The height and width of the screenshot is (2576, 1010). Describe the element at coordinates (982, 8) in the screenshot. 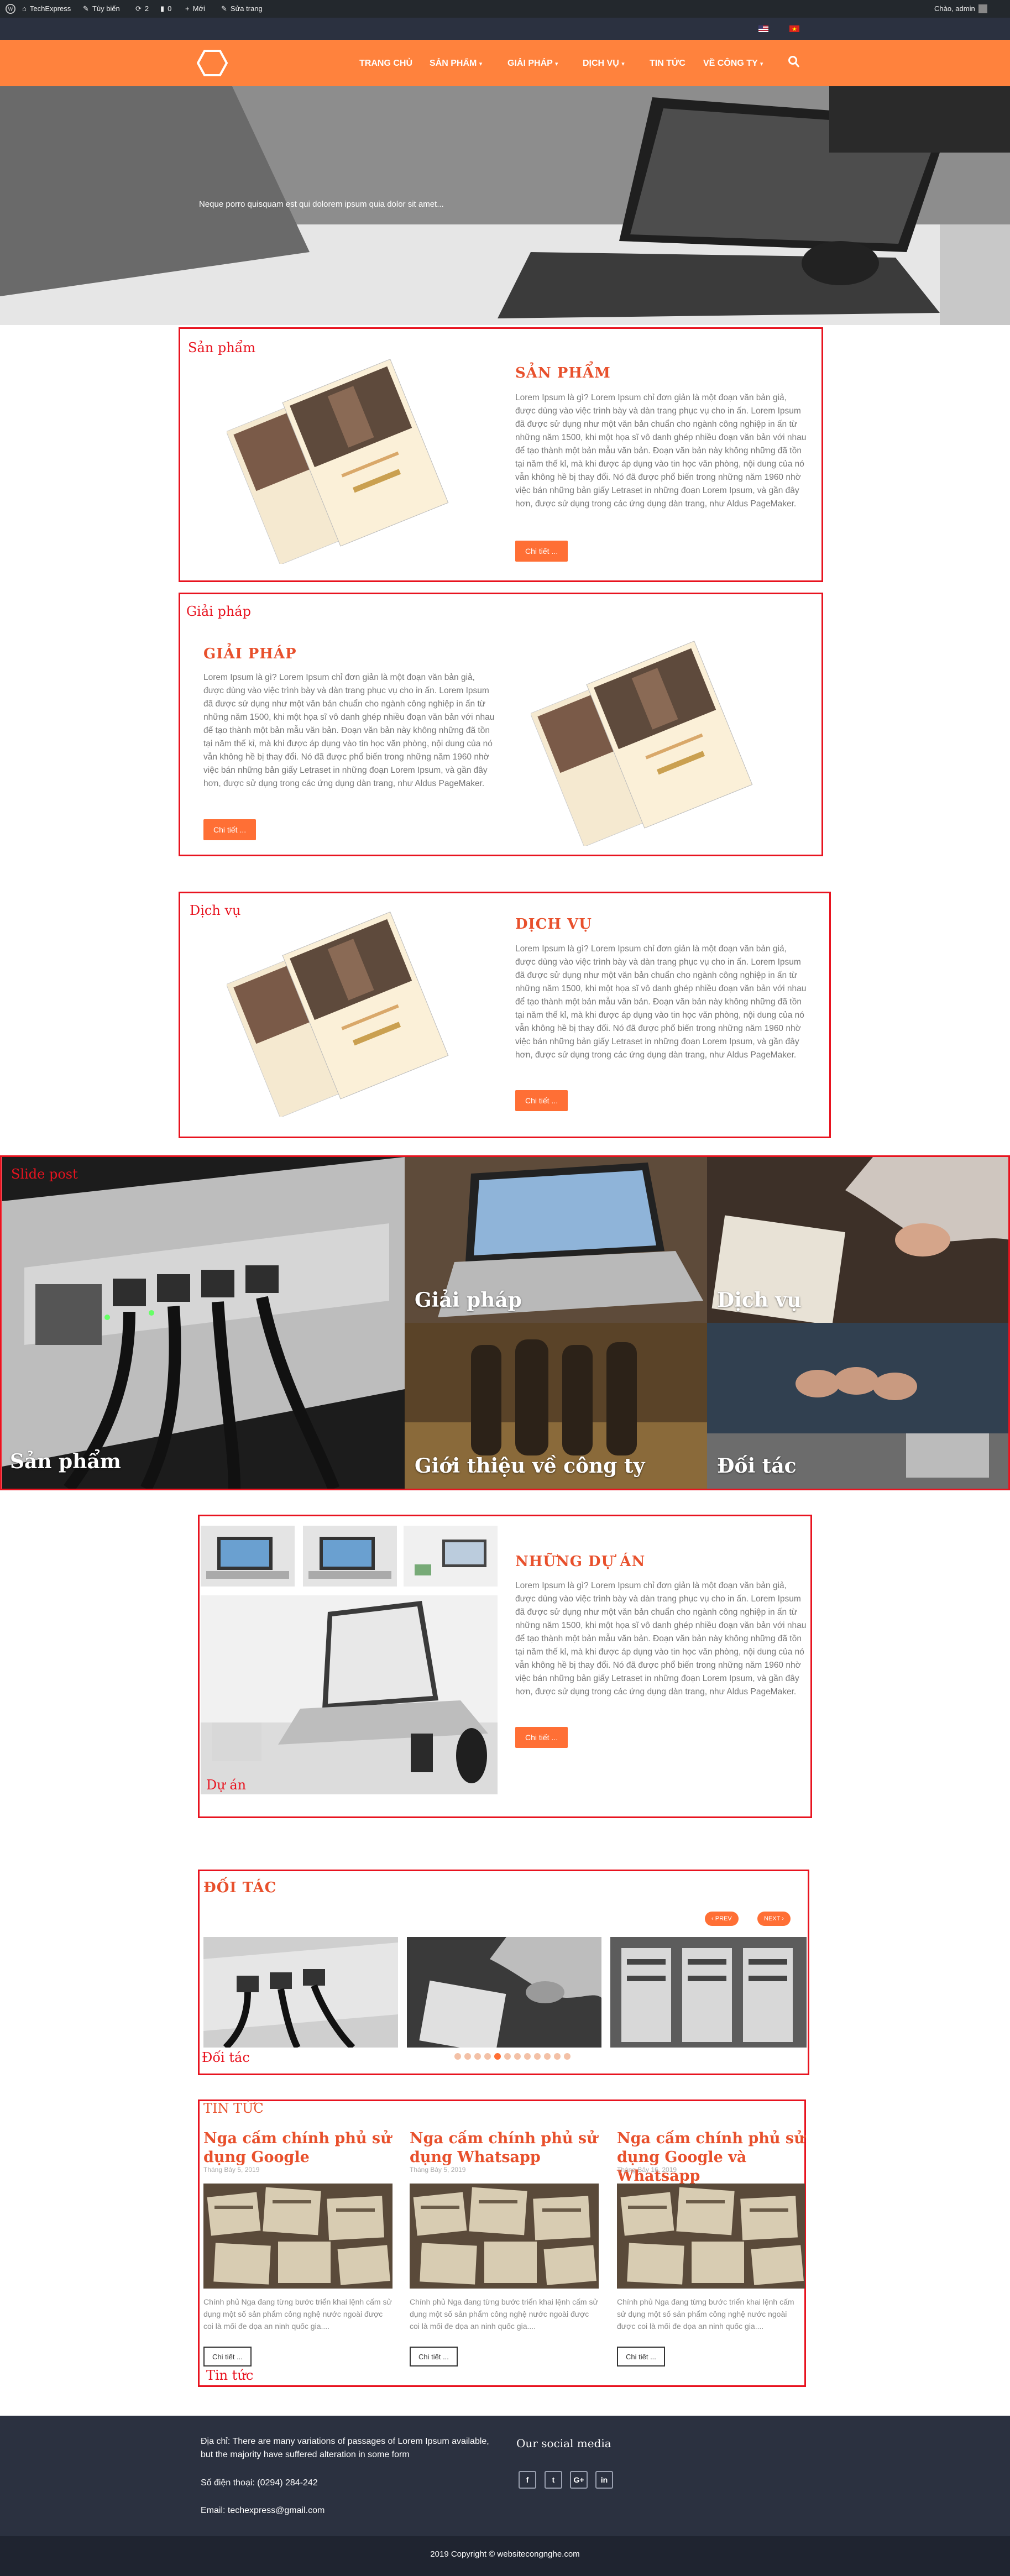

I see `avatar` at that location.